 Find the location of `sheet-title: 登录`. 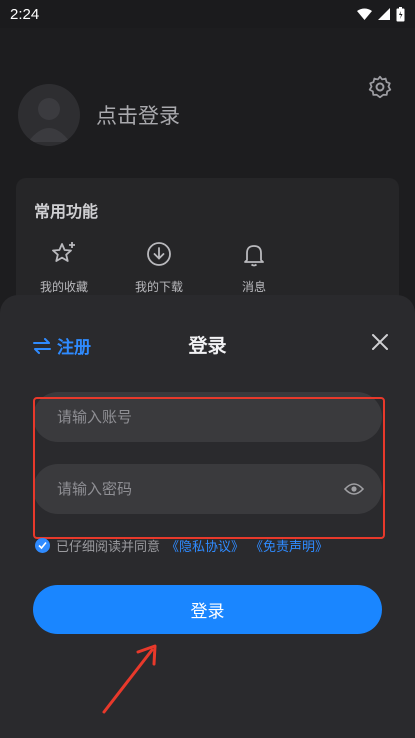

sheet-title: 登录 is located at coordinates (207, 346).